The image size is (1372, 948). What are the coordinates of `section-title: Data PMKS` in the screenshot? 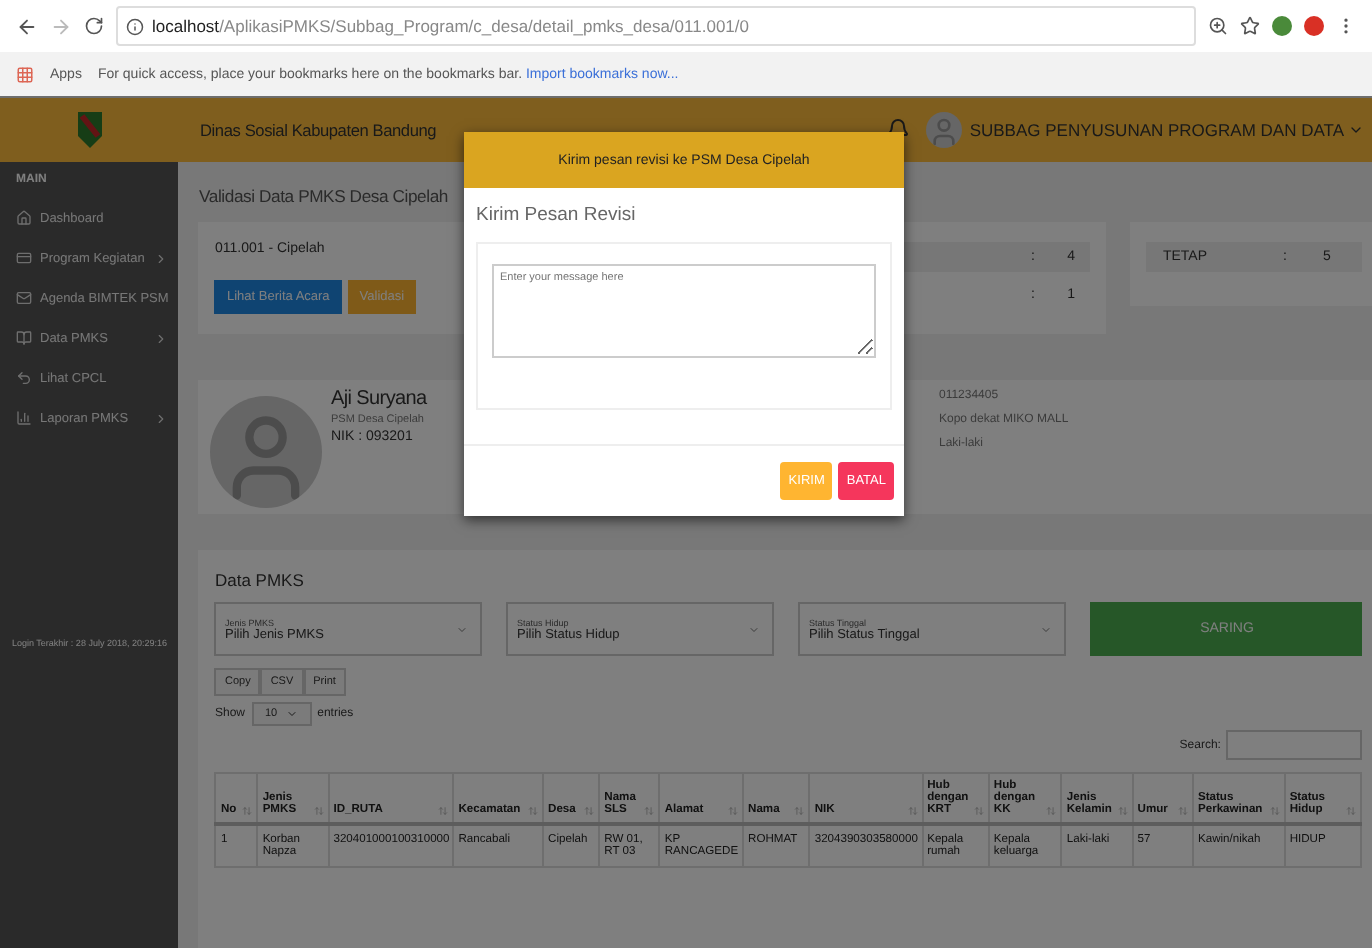 It's located at (260, 580).